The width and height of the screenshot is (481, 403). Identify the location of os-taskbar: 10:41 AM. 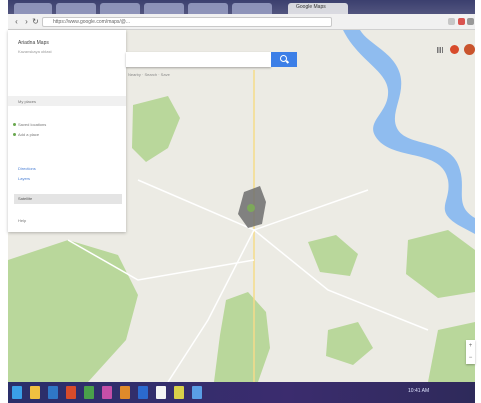
(241, 392).